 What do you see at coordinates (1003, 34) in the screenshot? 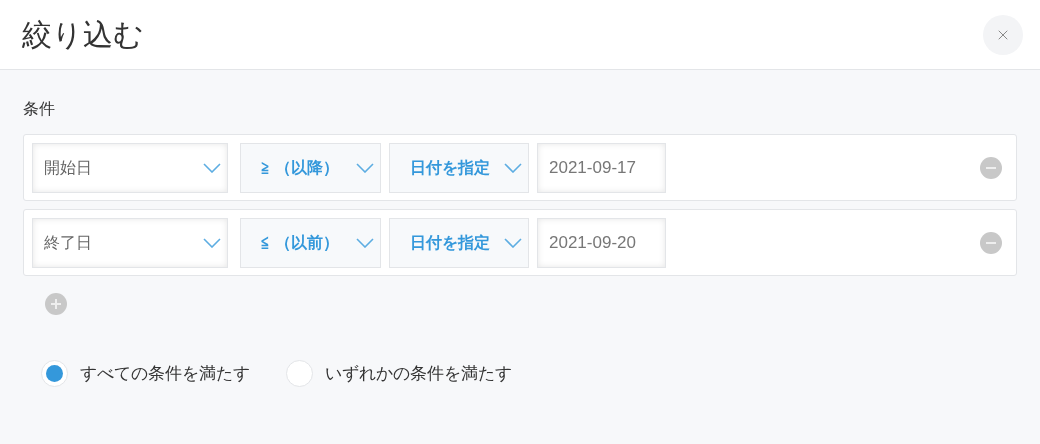
I see `close-button` at bounding box center [1003, 34].